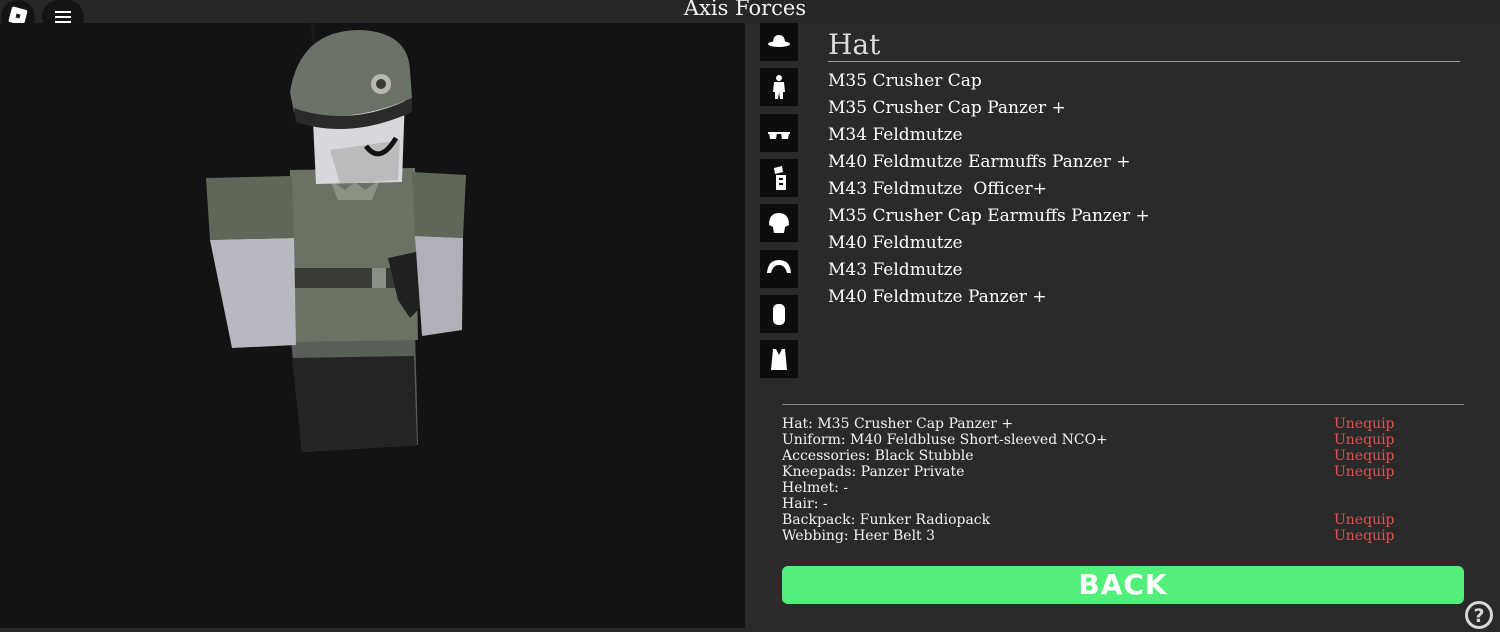 The image size is (1500, 632). What do you see at coordinates (989, 162) in the screenshot?
I see `item-option: M40 Feldmutze Earmuffs Panzer +` at bounding box center [989, 162].